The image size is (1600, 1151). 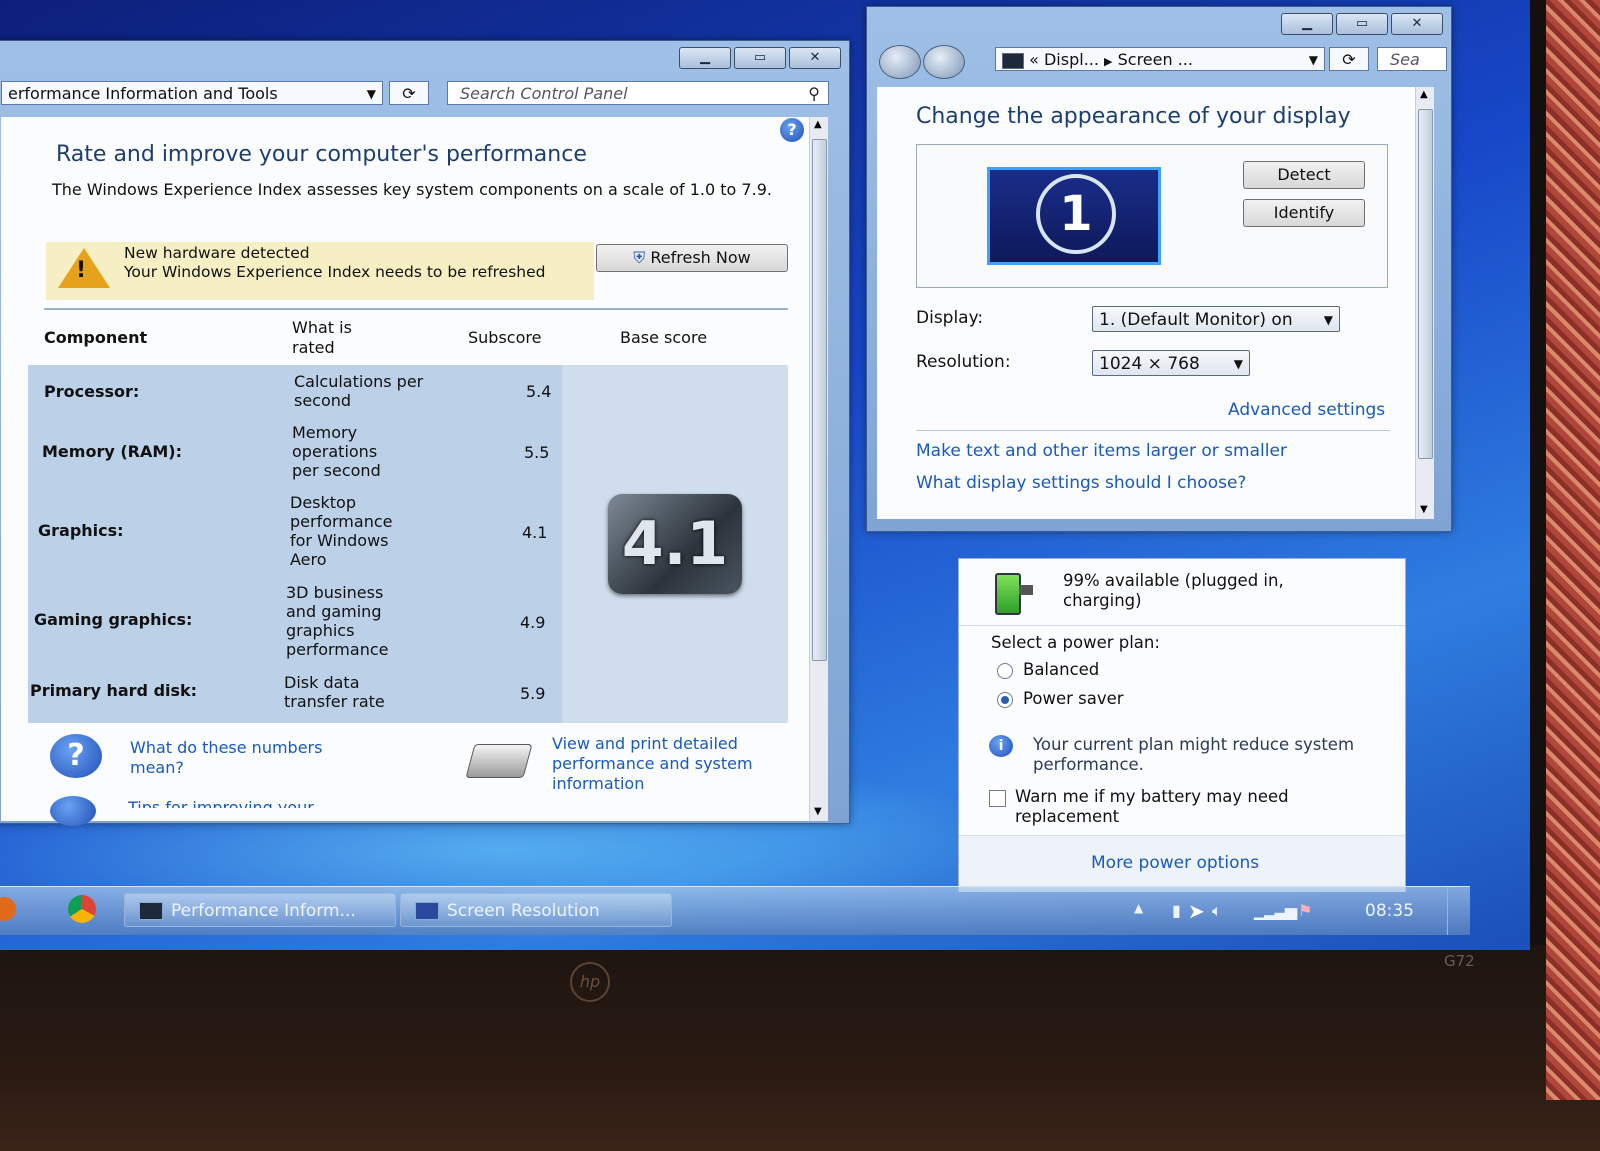 I want to click on refresh-address-button: ⟳, so click(x=409, y=93).